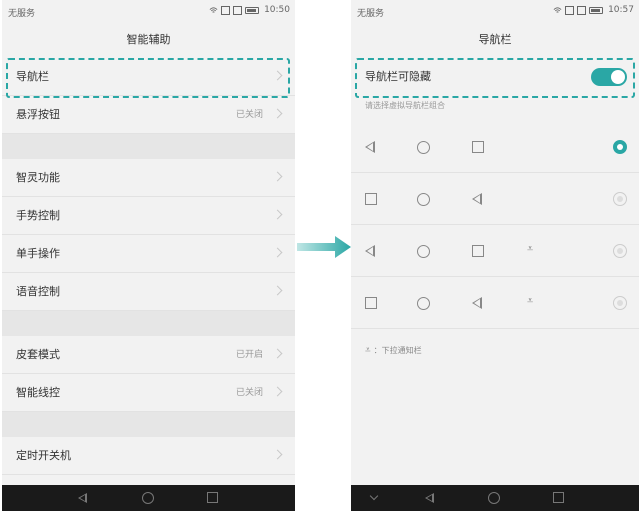 The height and width of the screenshot is (511, 640). I want to click on status-bar: 无服务 10:57, so click(495, 11).